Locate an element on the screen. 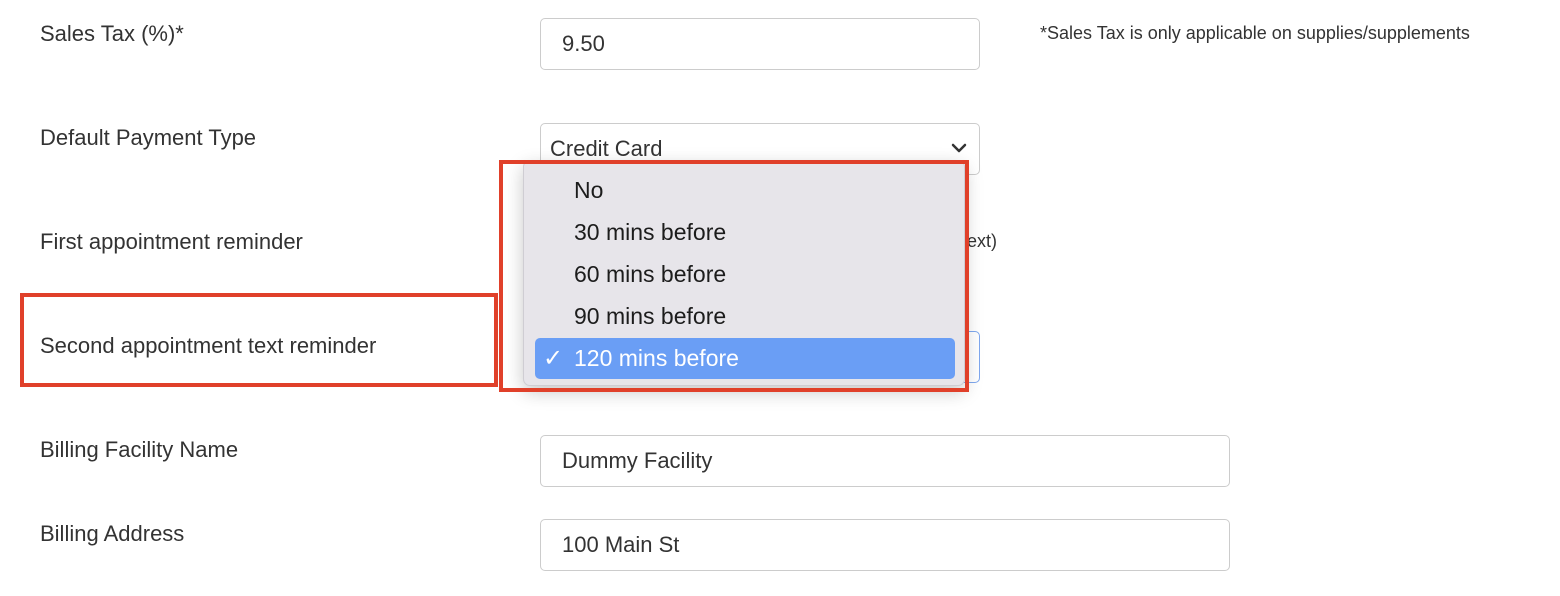 This screenshot has height=596, width=1560. billing-address-label: Billing Address is located at coordinates (112, 533).